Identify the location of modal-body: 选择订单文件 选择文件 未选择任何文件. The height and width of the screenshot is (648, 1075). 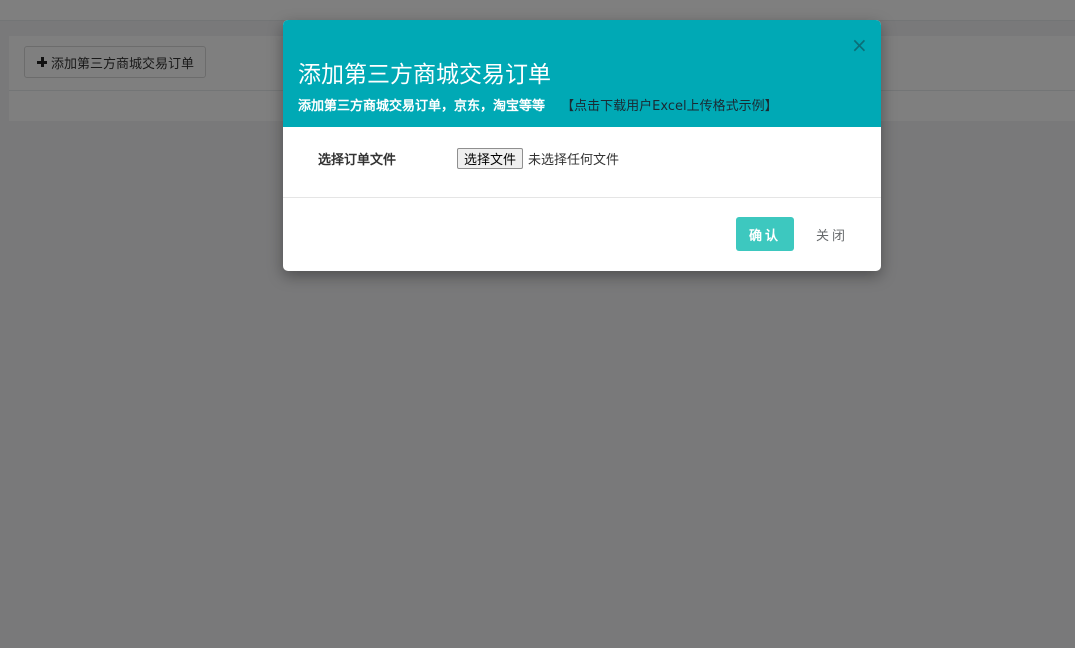
(582, 162).